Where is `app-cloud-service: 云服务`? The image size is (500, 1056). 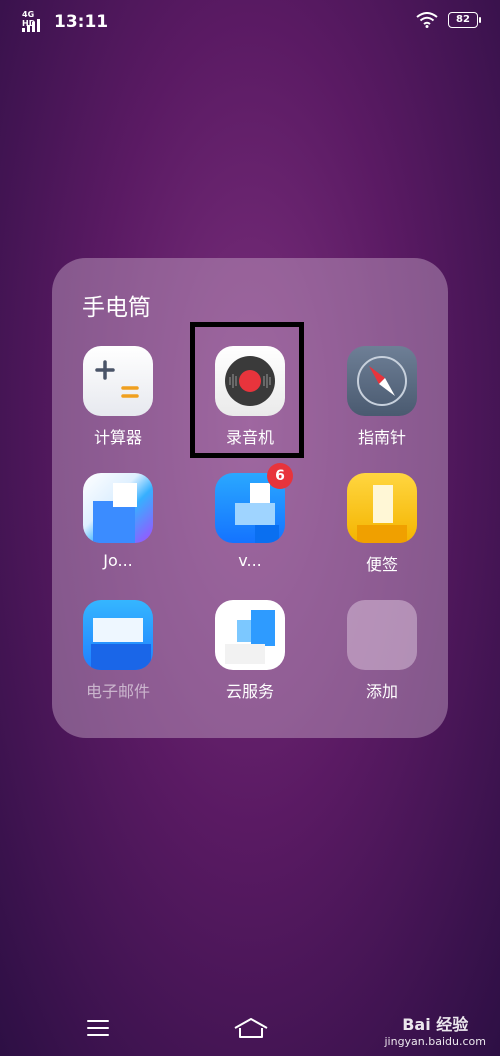 app-cloud-service: 云服务 is located at coordinates (250, 651).